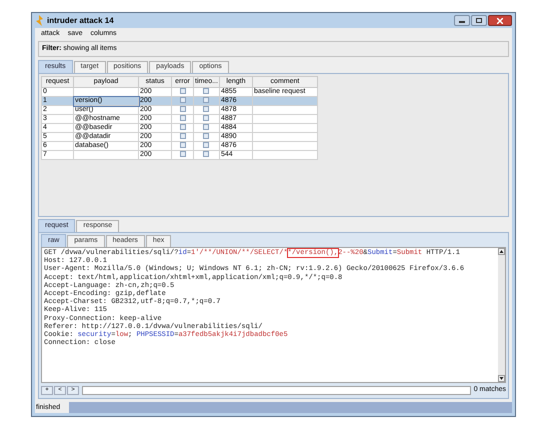 The height and width of the screenshot is (429, 545). I want to click on minimize-icon, so click(462, 22).